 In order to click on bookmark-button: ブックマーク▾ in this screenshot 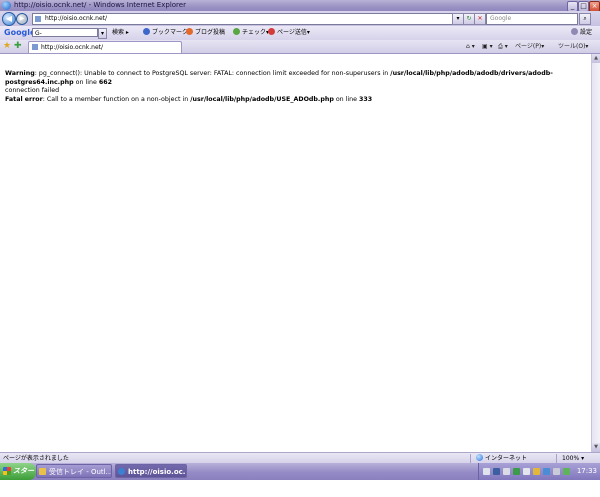, I will do `click(167, 33)`.